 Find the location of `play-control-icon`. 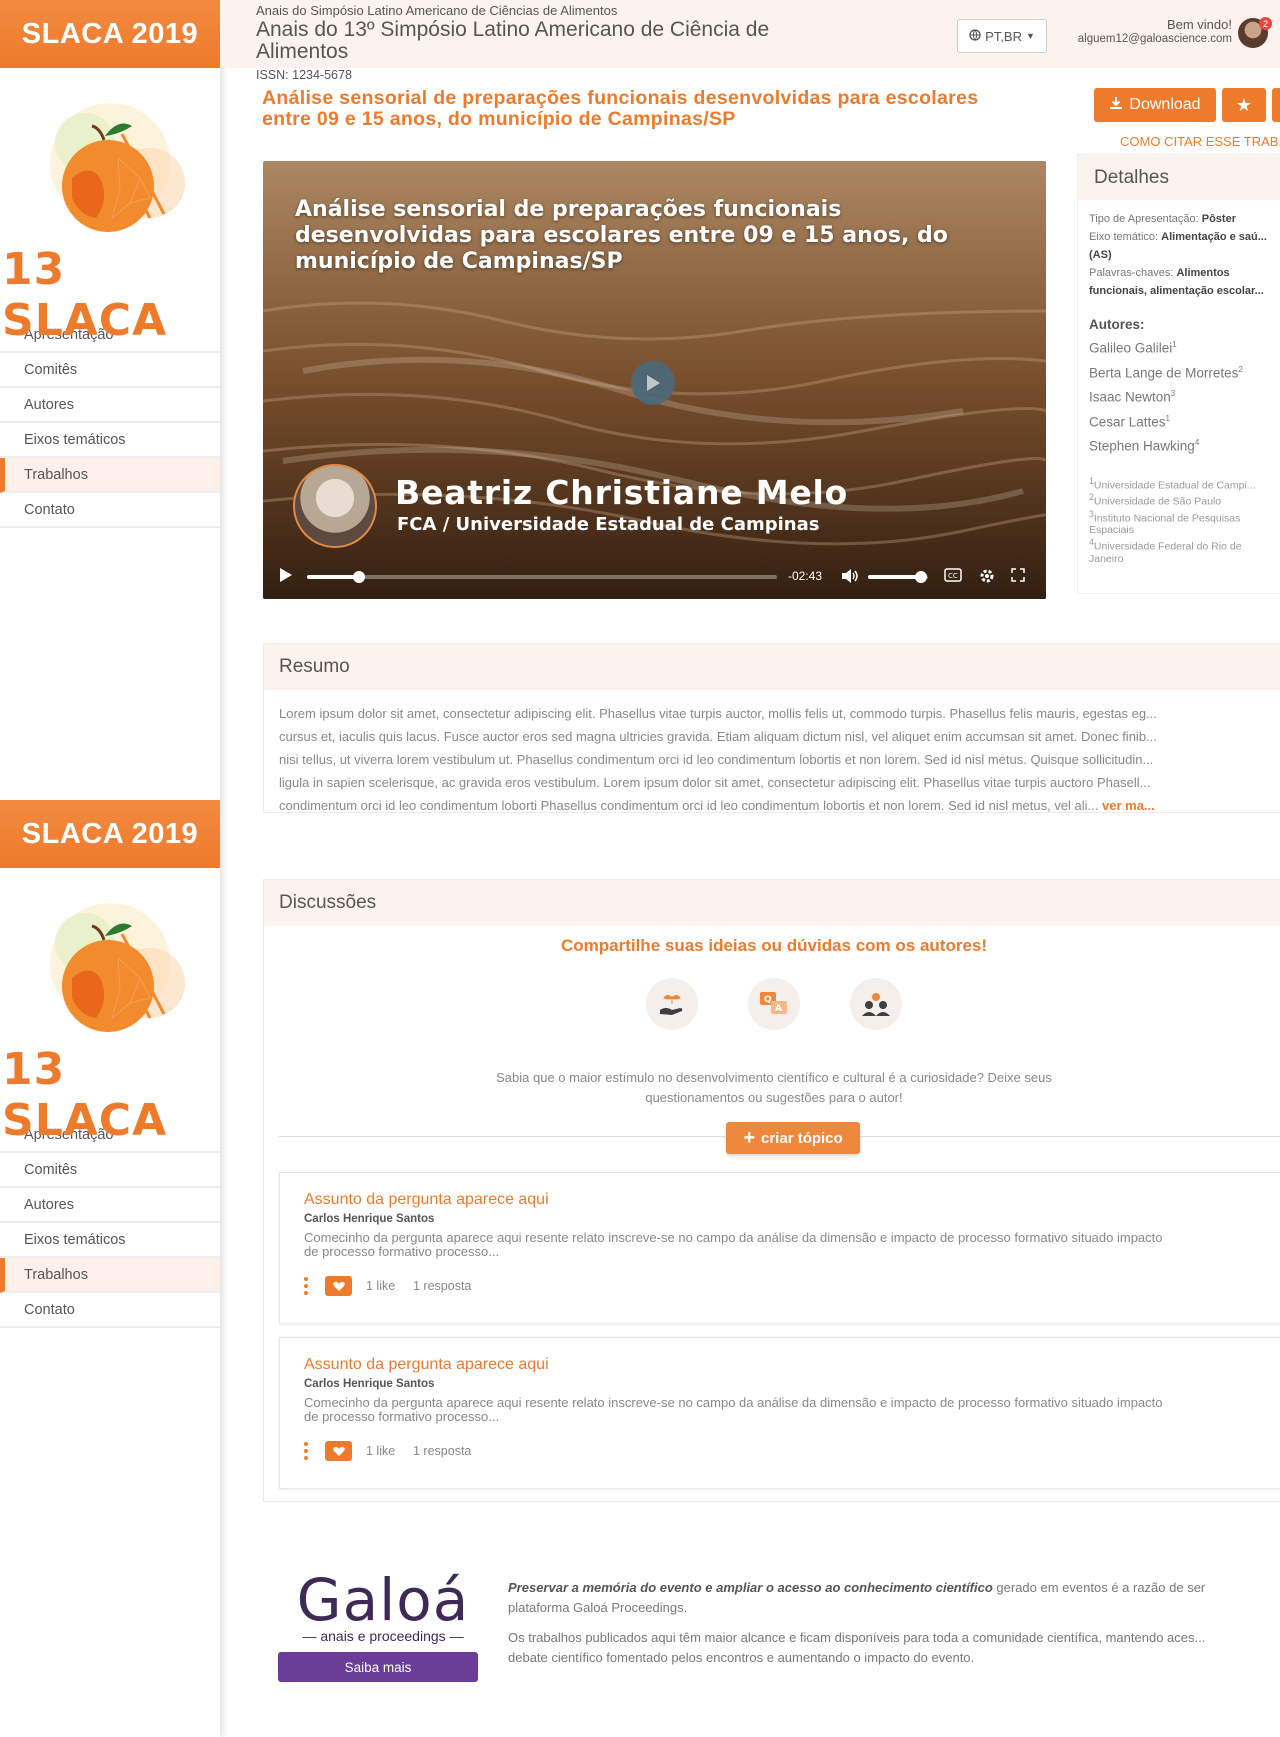

play-control-icon is located at coordinates (286, 577).